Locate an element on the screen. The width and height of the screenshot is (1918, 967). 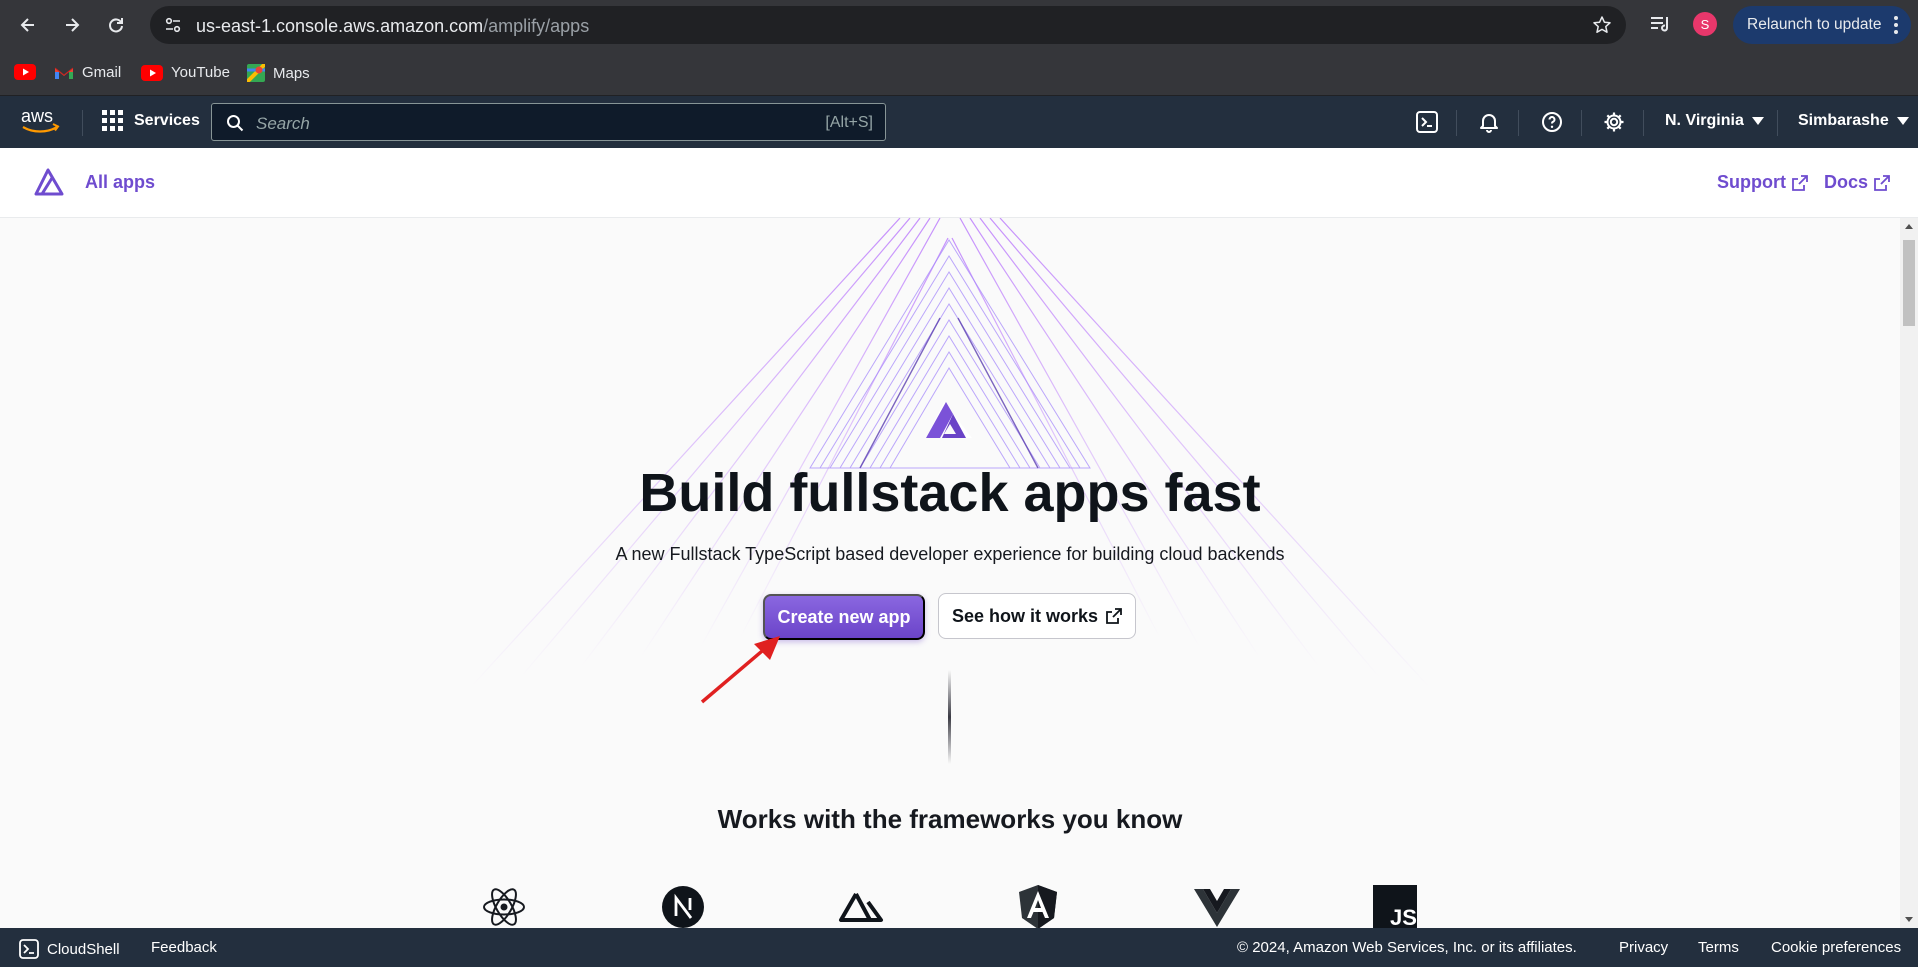
url-host: us-east-1.console.aws.amazon.com is located at coordinates (340, 26).